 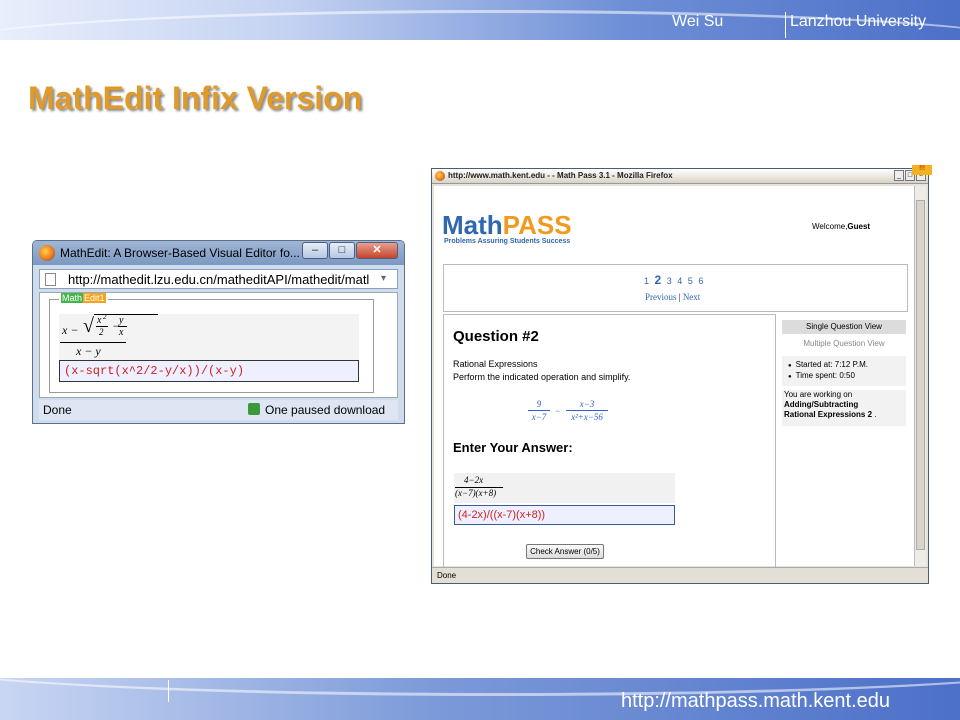 I want to click on header-divider, so click(x=785, y=25).